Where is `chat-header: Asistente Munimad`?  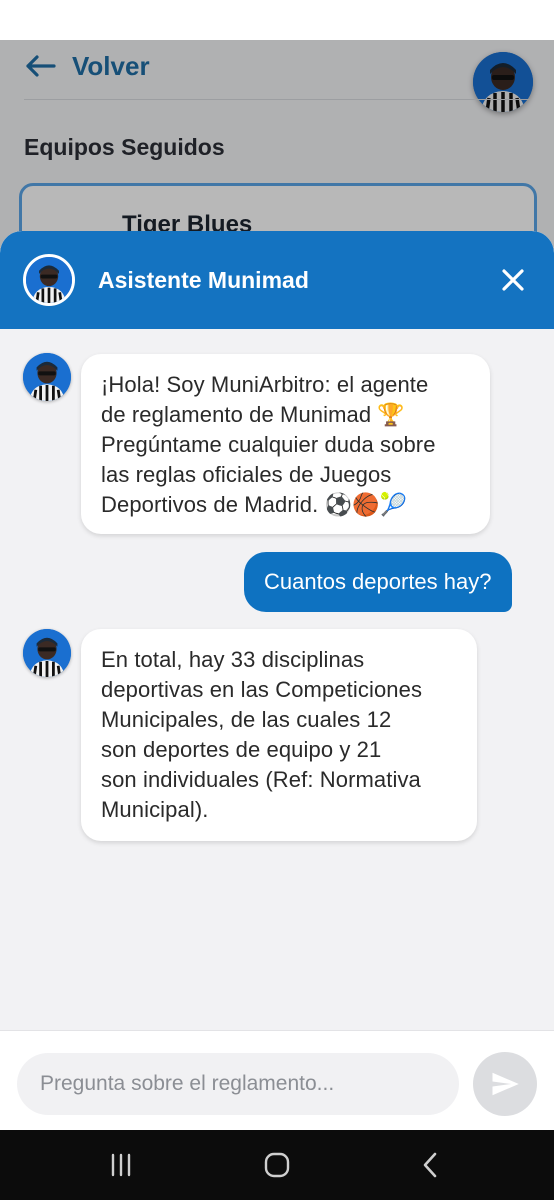
chat-header: Asistente Munimad is located at coordinates (277, 280).